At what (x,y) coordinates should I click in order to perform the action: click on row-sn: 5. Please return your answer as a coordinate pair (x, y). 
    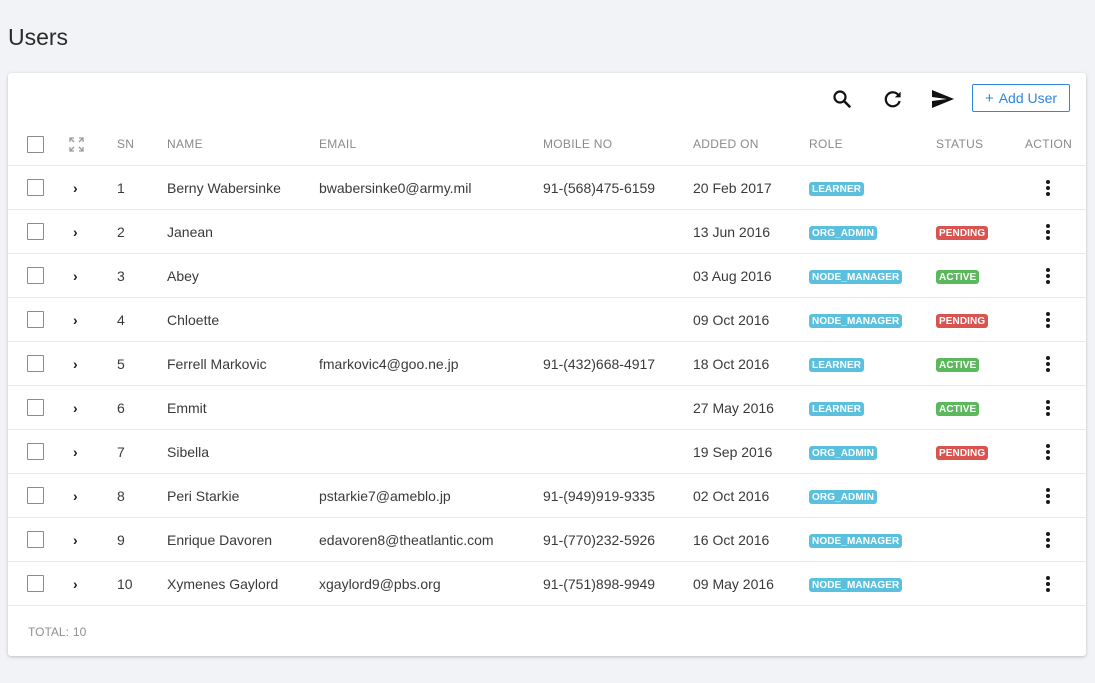
    Looking at the image, I should click on (121, 363).